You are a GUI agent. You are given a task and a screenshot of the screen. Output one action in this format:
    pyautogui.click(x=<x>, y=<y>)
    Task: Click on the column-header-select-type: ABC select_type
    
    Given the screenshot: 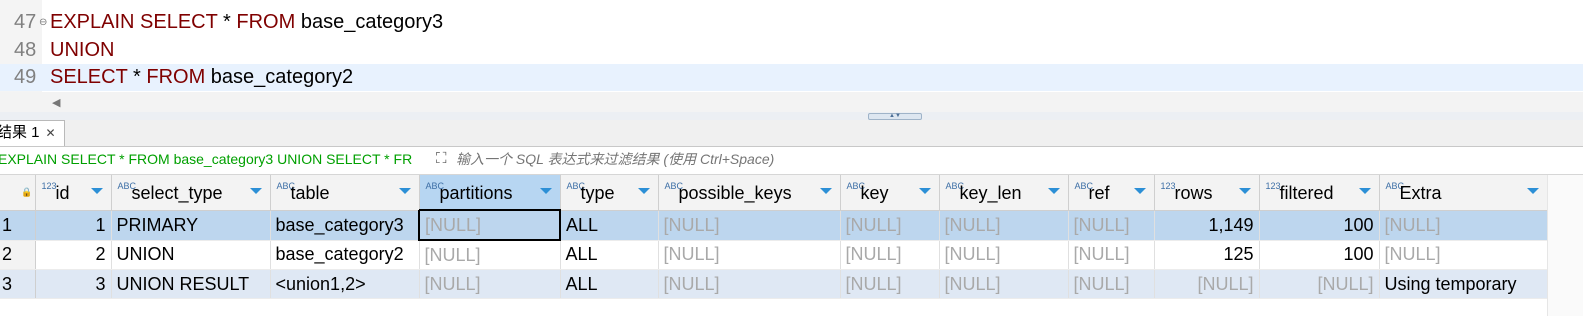 What is the action you would take?
    pyautogui.click(x=191, y=193)
    